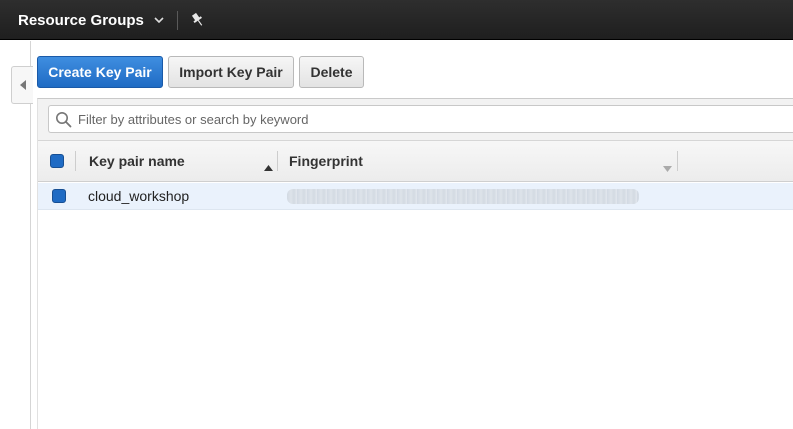 This screenshot has height=429, width=793. I want to click on column-header-key-pair-name: Key pair name, so click(183, 161).